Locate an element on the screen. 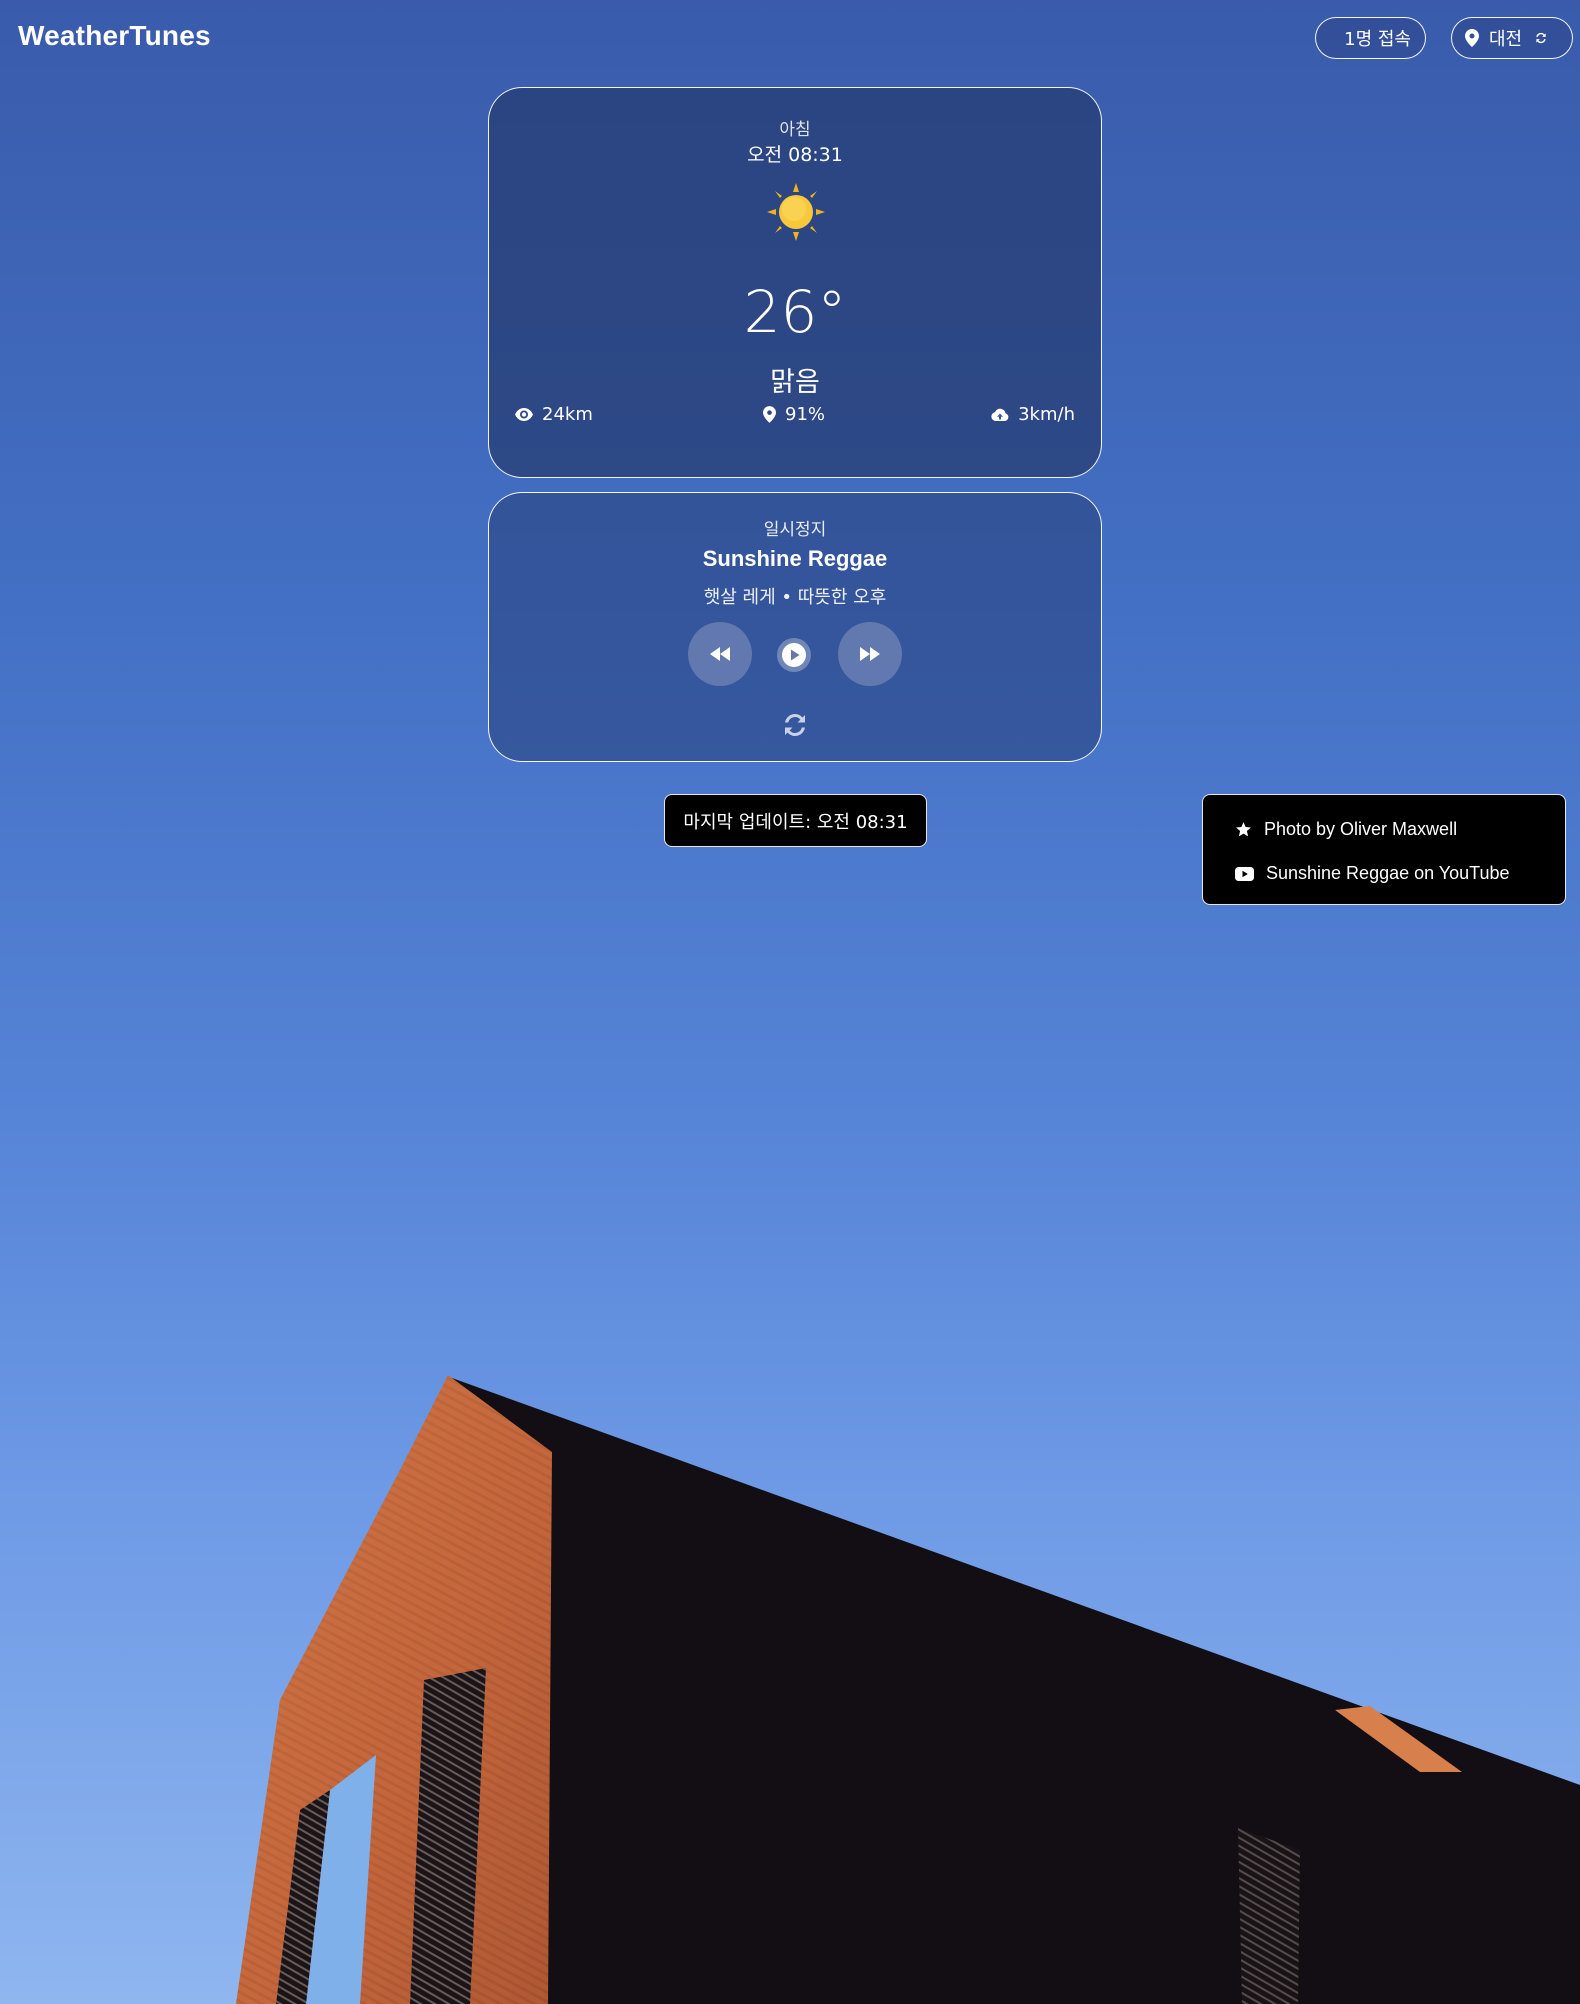 This screenshot has height=2004, width=1580. music-player-card: 일시정지 Sunshine Reggae 햇살 레게 • 따뜻한 오후 is located at coordinates (795, 627).